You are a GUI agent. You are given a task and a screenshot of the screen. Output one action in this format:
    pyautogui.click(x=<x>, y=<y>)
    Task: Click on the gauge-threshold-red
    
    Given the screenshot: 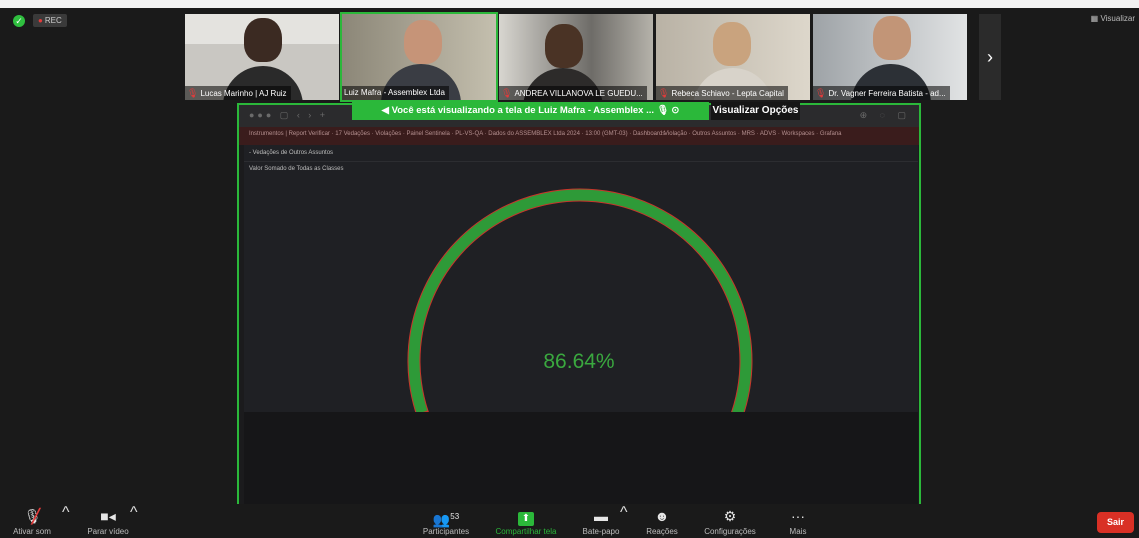 What is the action you would take?
    pyautogui.click(x=580, y=300)
    